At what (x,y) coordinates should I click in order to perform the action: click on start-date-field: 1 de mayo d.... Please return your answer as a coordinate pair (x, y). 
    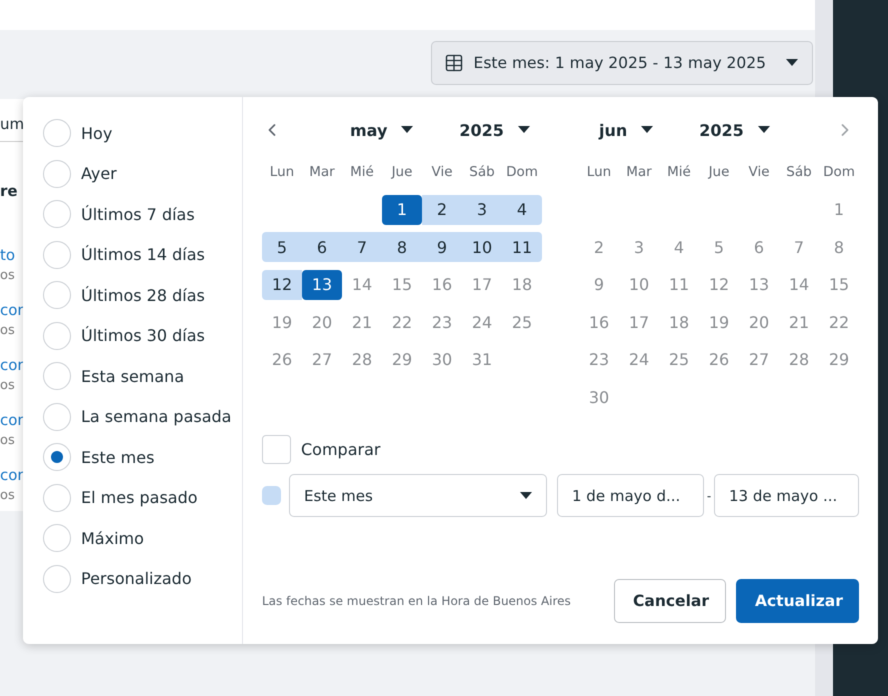
    Looking at the image, I should click on (630, 495).